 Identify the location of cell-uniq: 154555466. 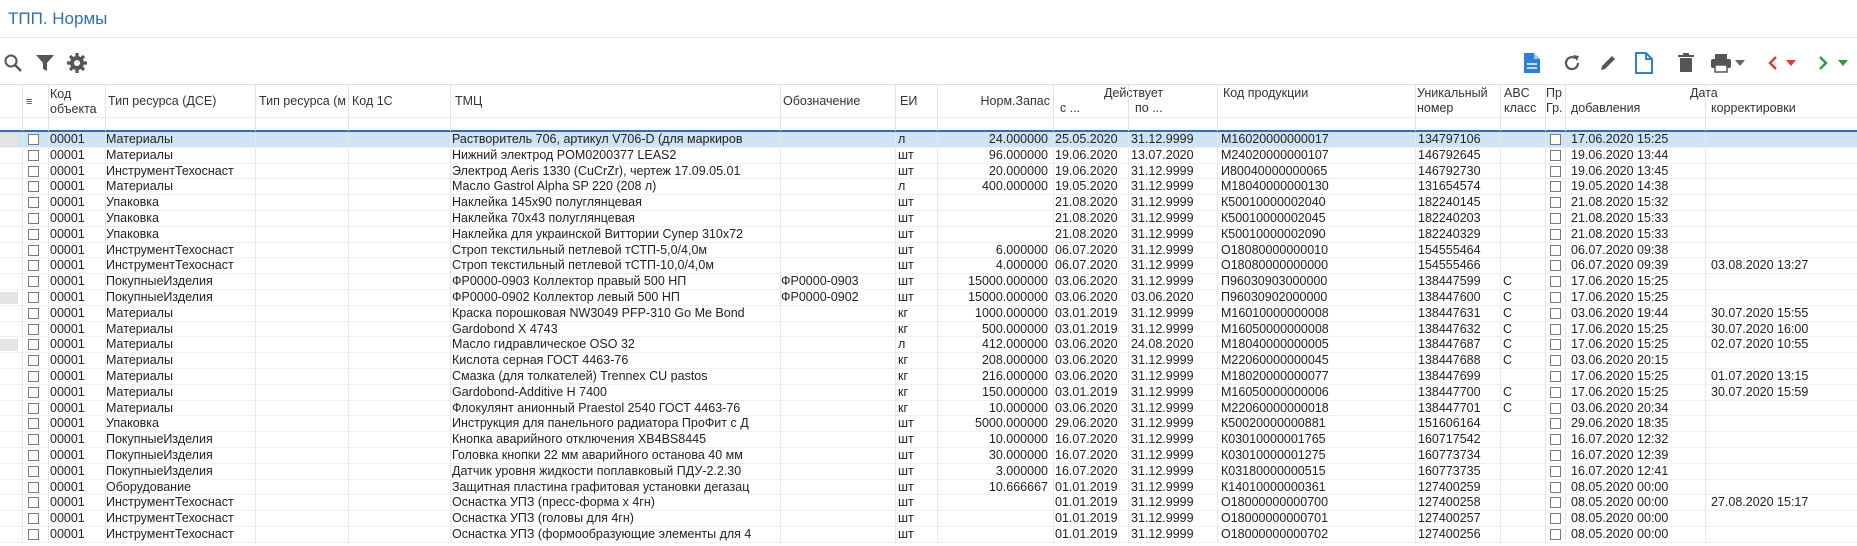
(1458, 266).